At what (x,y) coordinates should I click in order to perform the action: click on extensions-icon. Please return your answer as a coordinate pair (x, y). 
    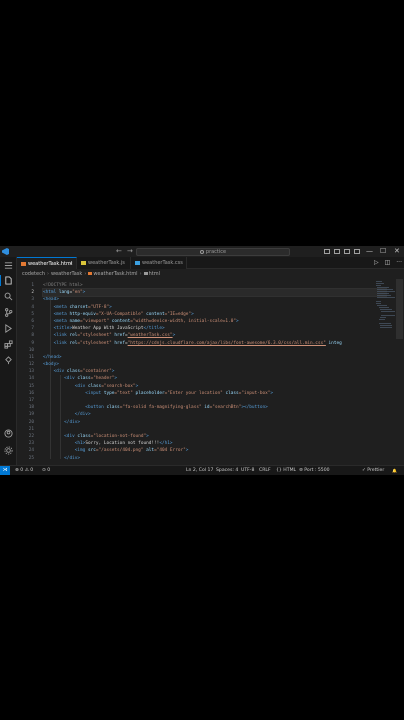
    Looking at the image, I should click on (8, 344).